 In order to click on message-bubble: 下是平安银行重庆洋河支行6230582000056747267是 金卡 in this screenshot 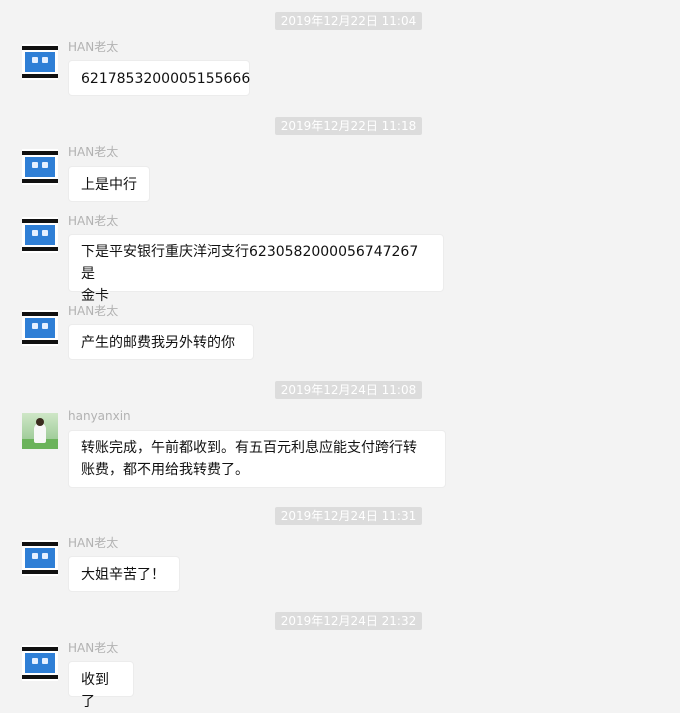, I will do `click(256, 269)`.